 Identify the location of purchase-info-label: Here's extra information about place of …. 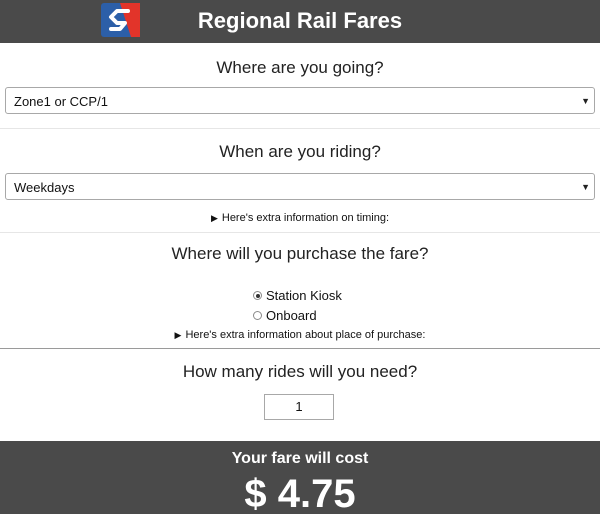
(305, 335).